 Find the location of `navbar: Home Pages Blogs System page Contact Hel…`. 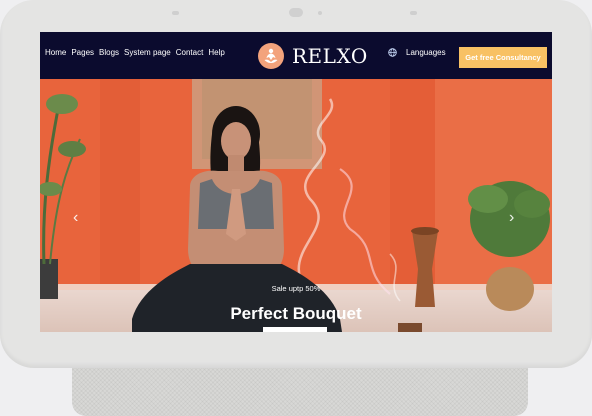

navbar: Home Pages Blogs System page Contact Hel… is located at coordinates (296, 55).